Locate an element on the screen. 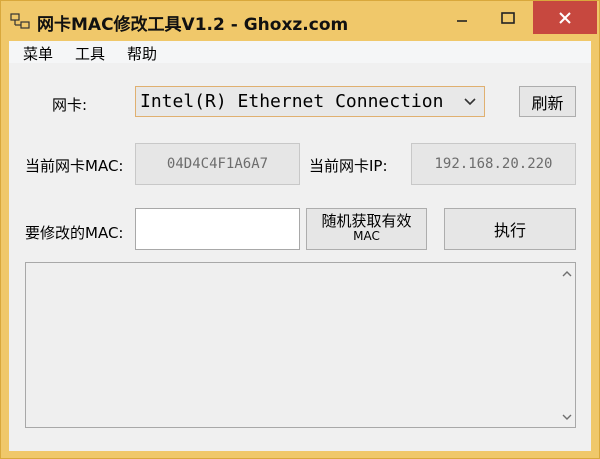 The height and width of the screenshot is (459, 600). minimize-button is located at coordinates (462, 17).